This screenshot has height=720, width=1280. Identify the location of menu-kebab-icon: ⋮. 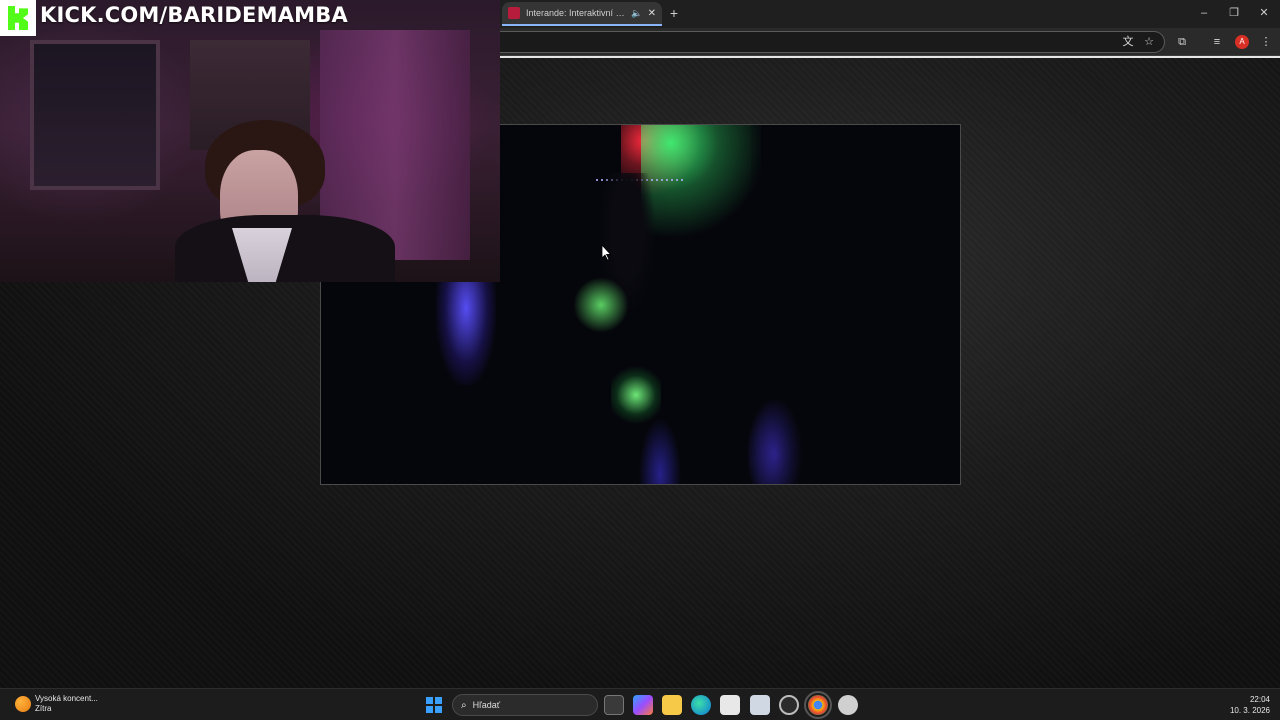
(1266, 42).